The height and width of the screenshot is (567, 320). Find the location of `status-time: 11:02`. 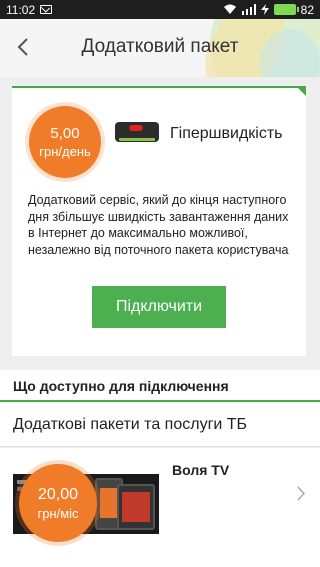

status-time: 11:02 is located at coordinates (21, 9).